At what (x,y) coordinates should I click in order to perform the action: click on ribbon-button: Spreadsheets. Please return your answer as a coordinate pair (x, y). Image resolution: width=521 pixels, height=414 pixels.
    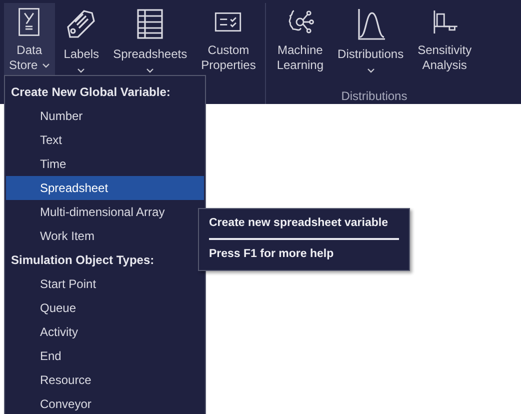
    Looking at the image, I should click on (150, 39).